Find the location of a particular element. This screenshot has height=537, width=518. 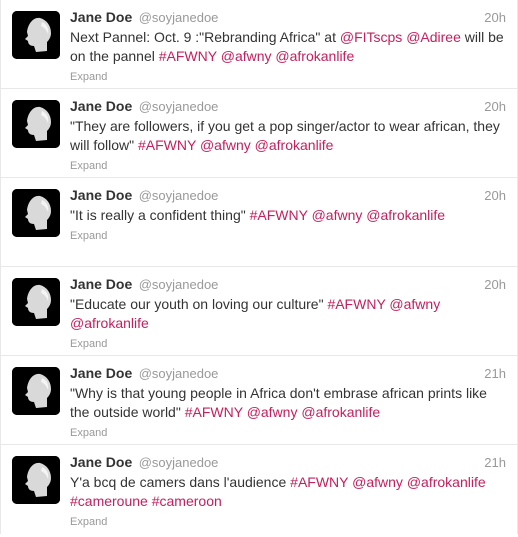

hashtag-link: #cameroon is located at coordinates (187, 501).